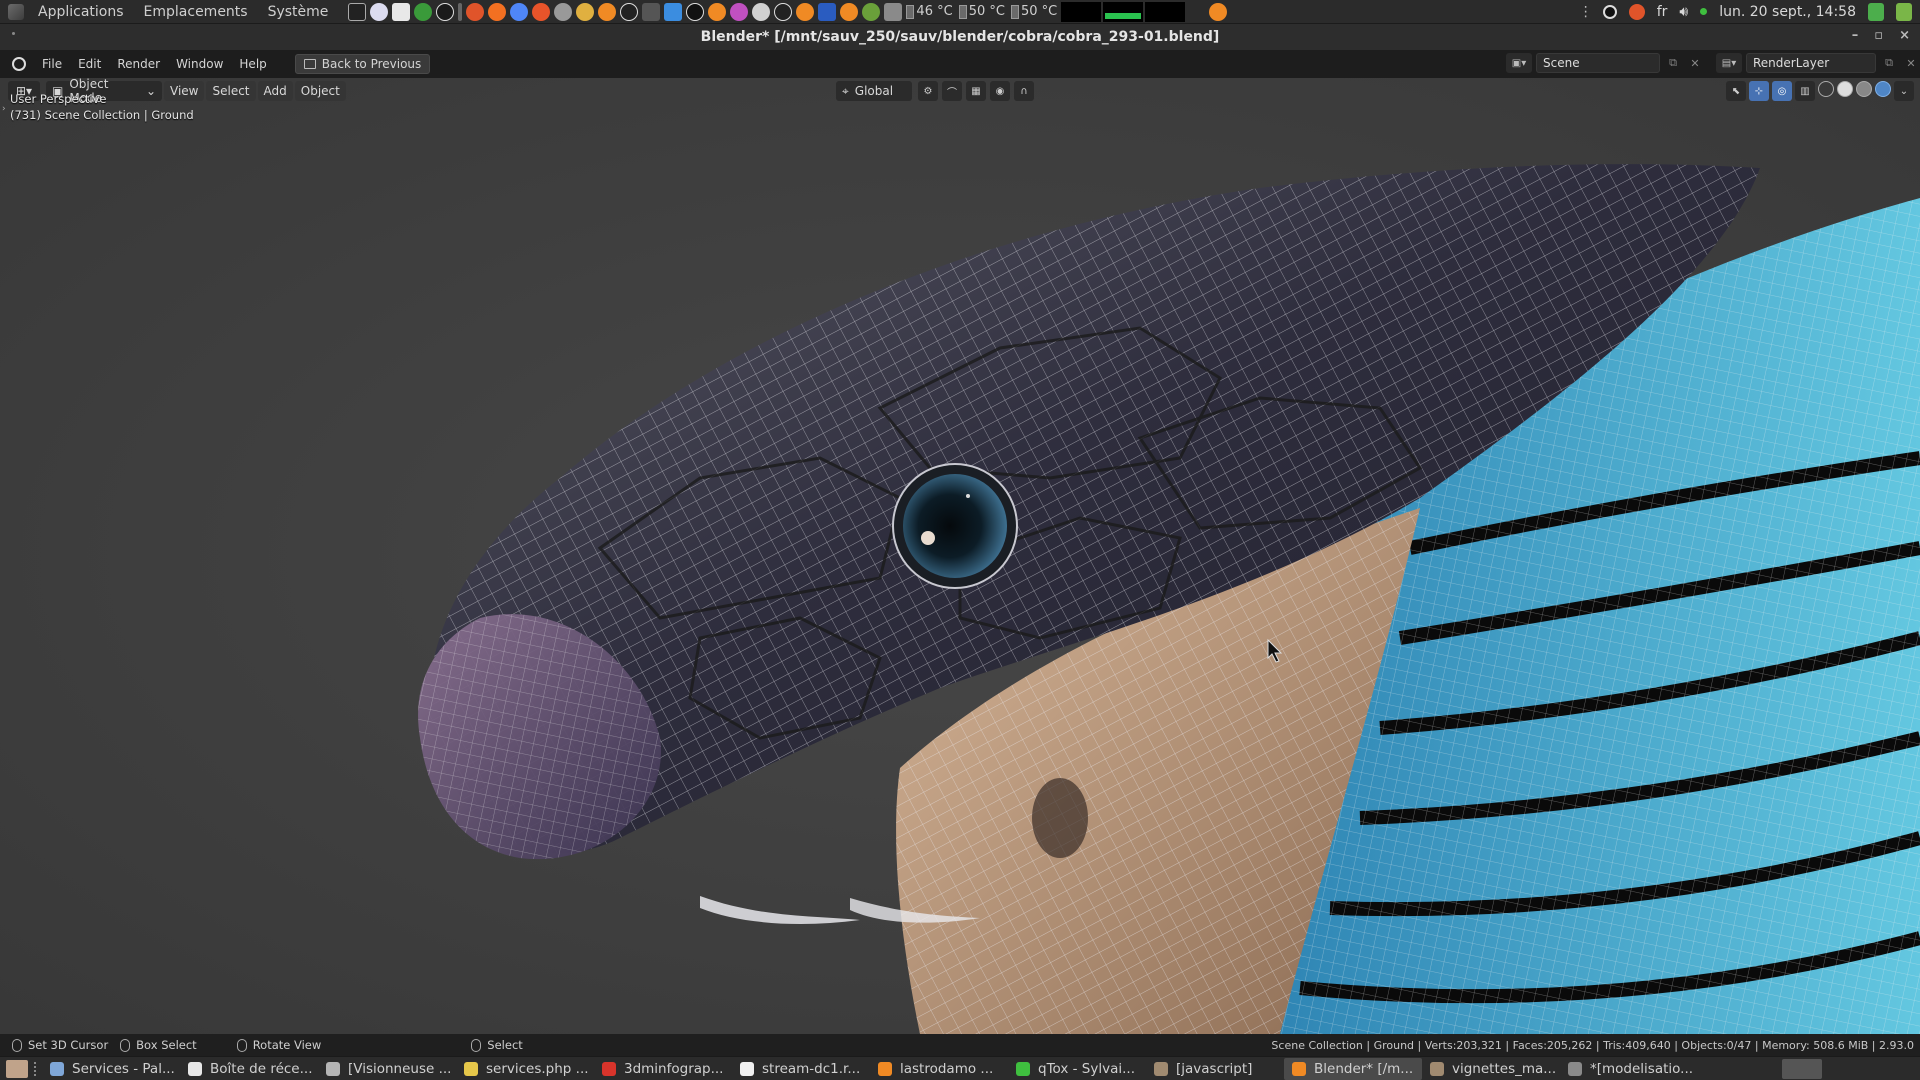  What do you see at coordinates (89, 64) in the screenshot?
I see `menu-edit: Edit` at bounding box center [89, 64].